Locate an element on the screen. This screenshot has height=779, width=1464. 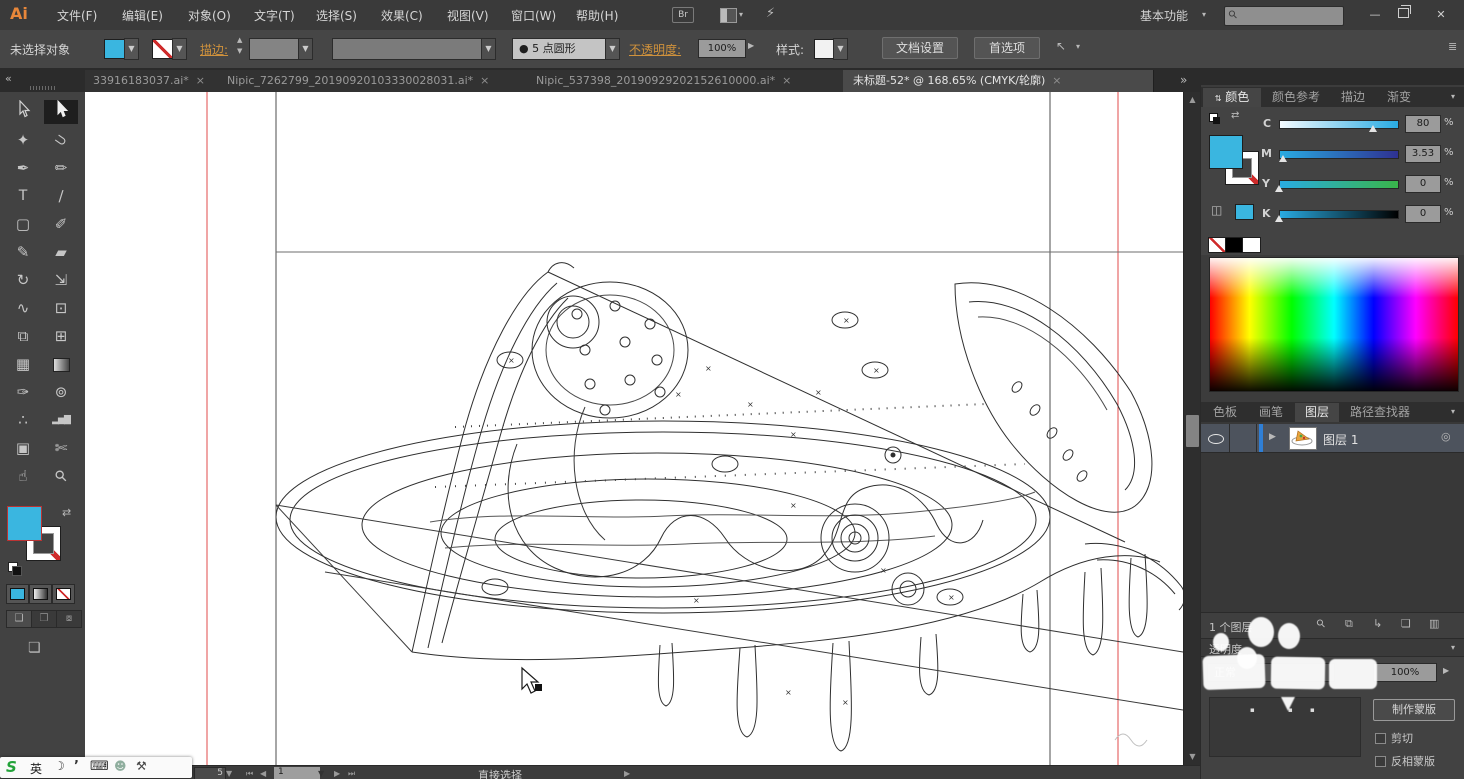
menu-view: 视图(V) is located at coordinates (468, 15).